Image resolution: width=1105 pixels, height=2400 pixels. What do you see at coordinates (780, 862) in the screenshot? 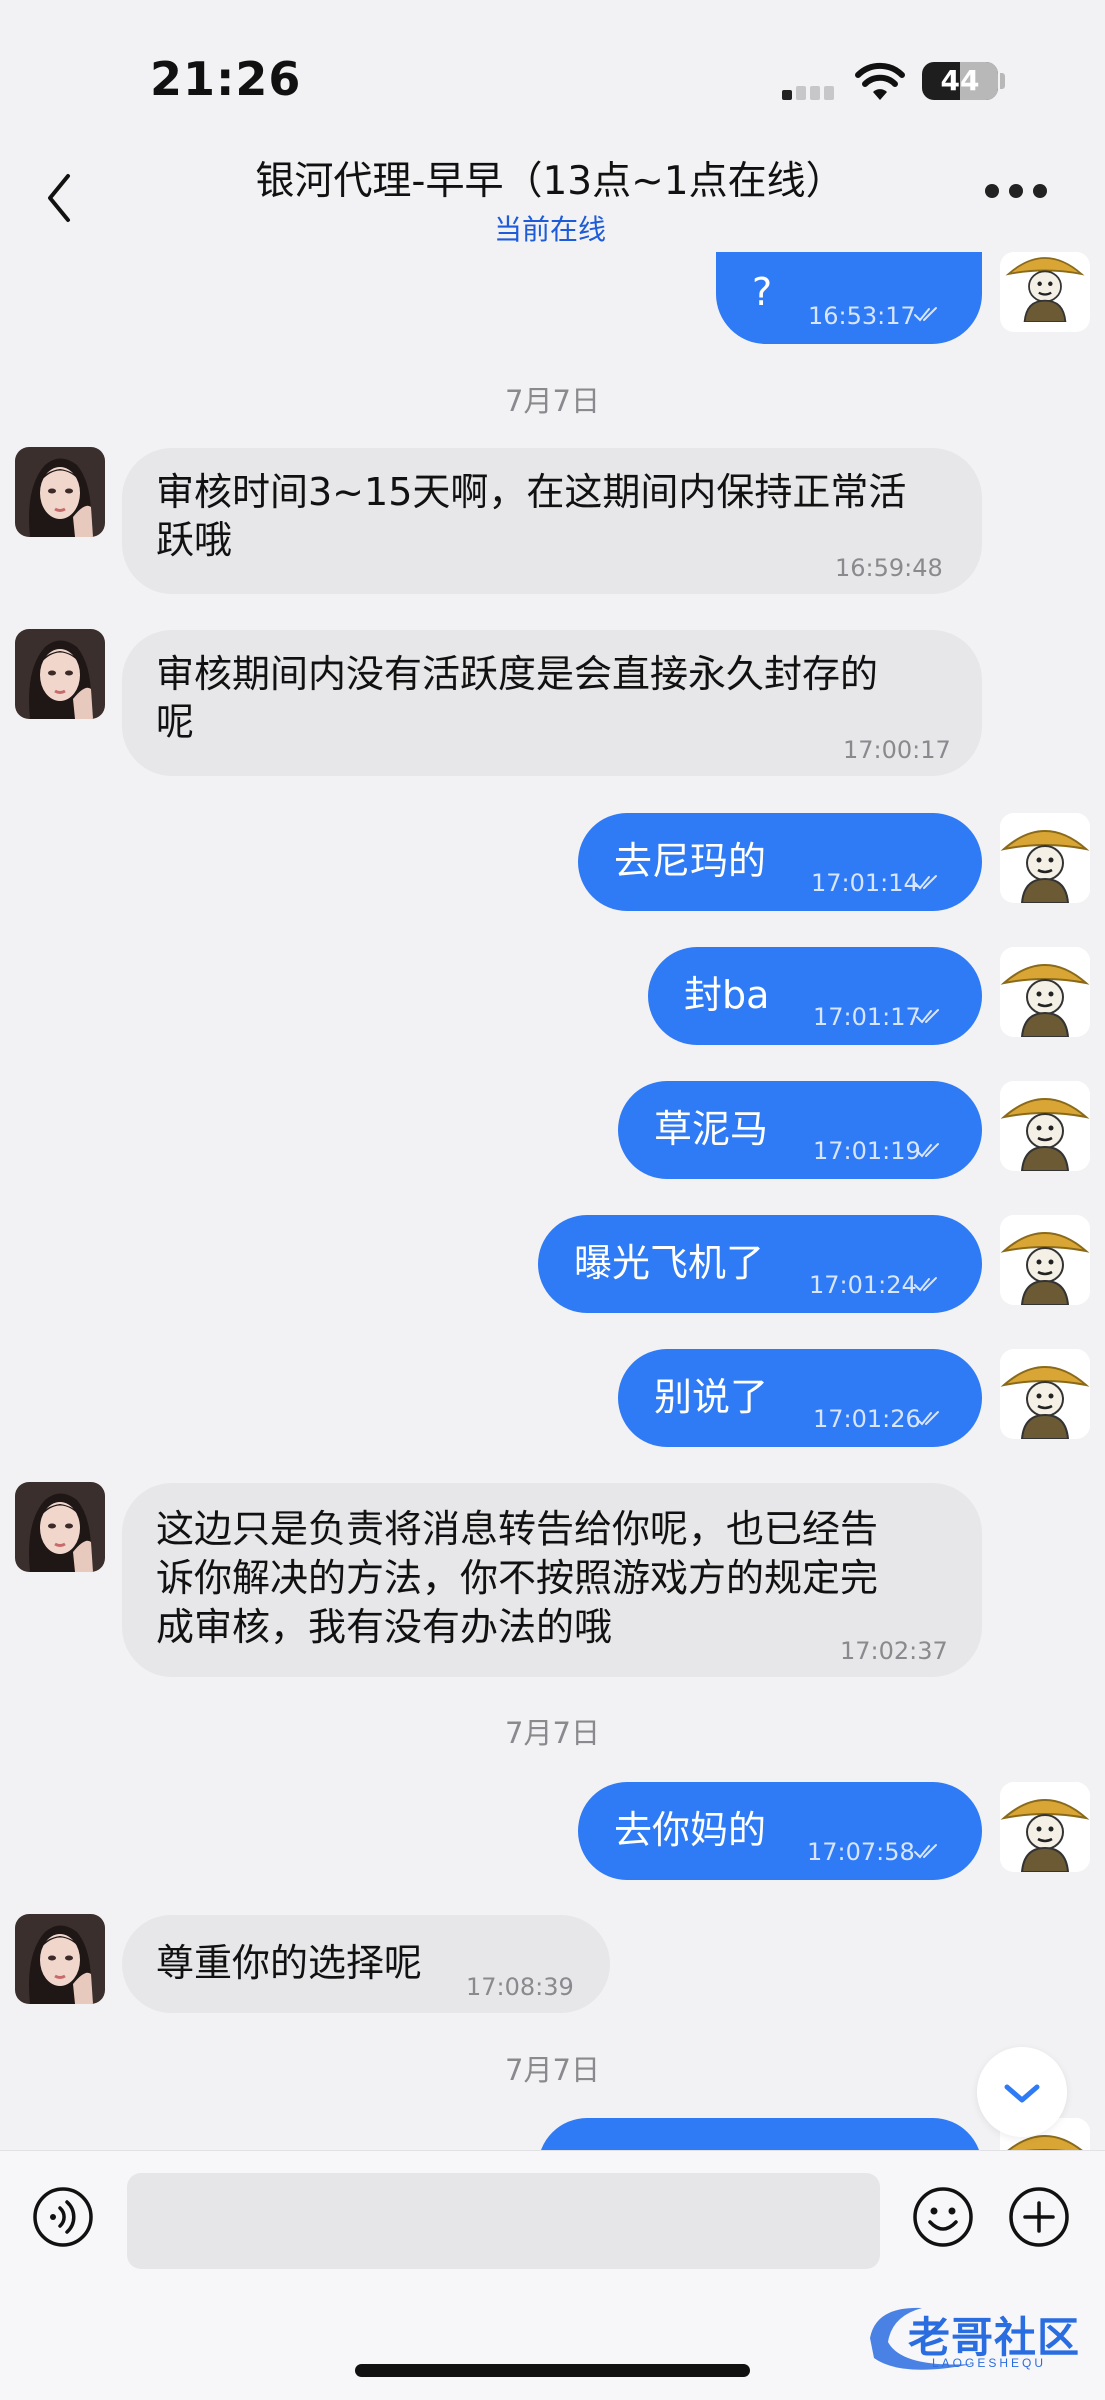
I see `message-bubble-out: 去尼玛的 17:01:14` at bounding box center [780, 862].